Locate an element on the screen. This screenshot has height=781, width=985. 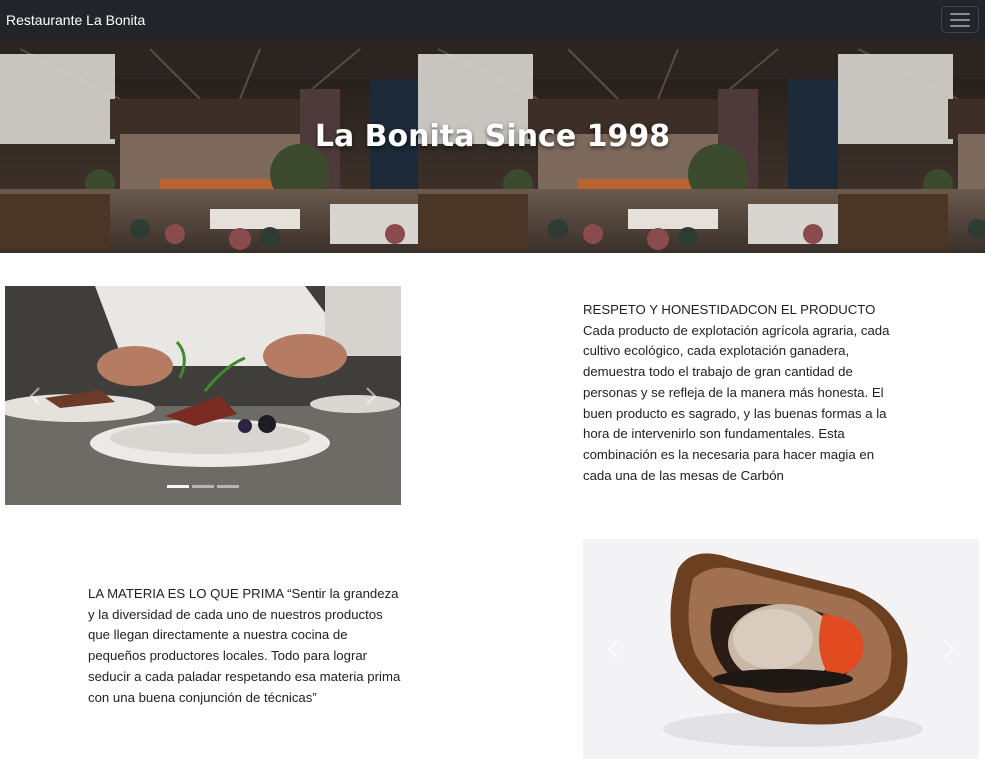
hamburger-menu-icon is located at coordinates (960, 19).